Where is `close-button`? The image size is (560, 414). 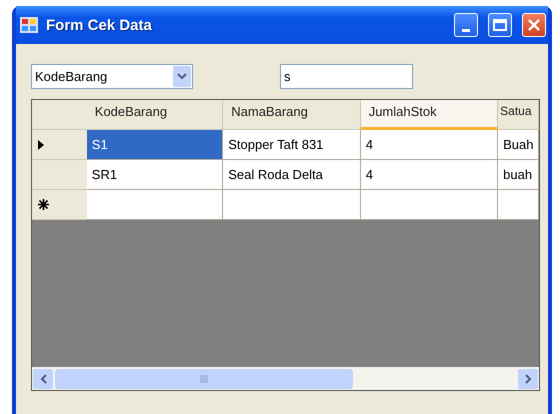 close-button is located at coordinates (534, 25).